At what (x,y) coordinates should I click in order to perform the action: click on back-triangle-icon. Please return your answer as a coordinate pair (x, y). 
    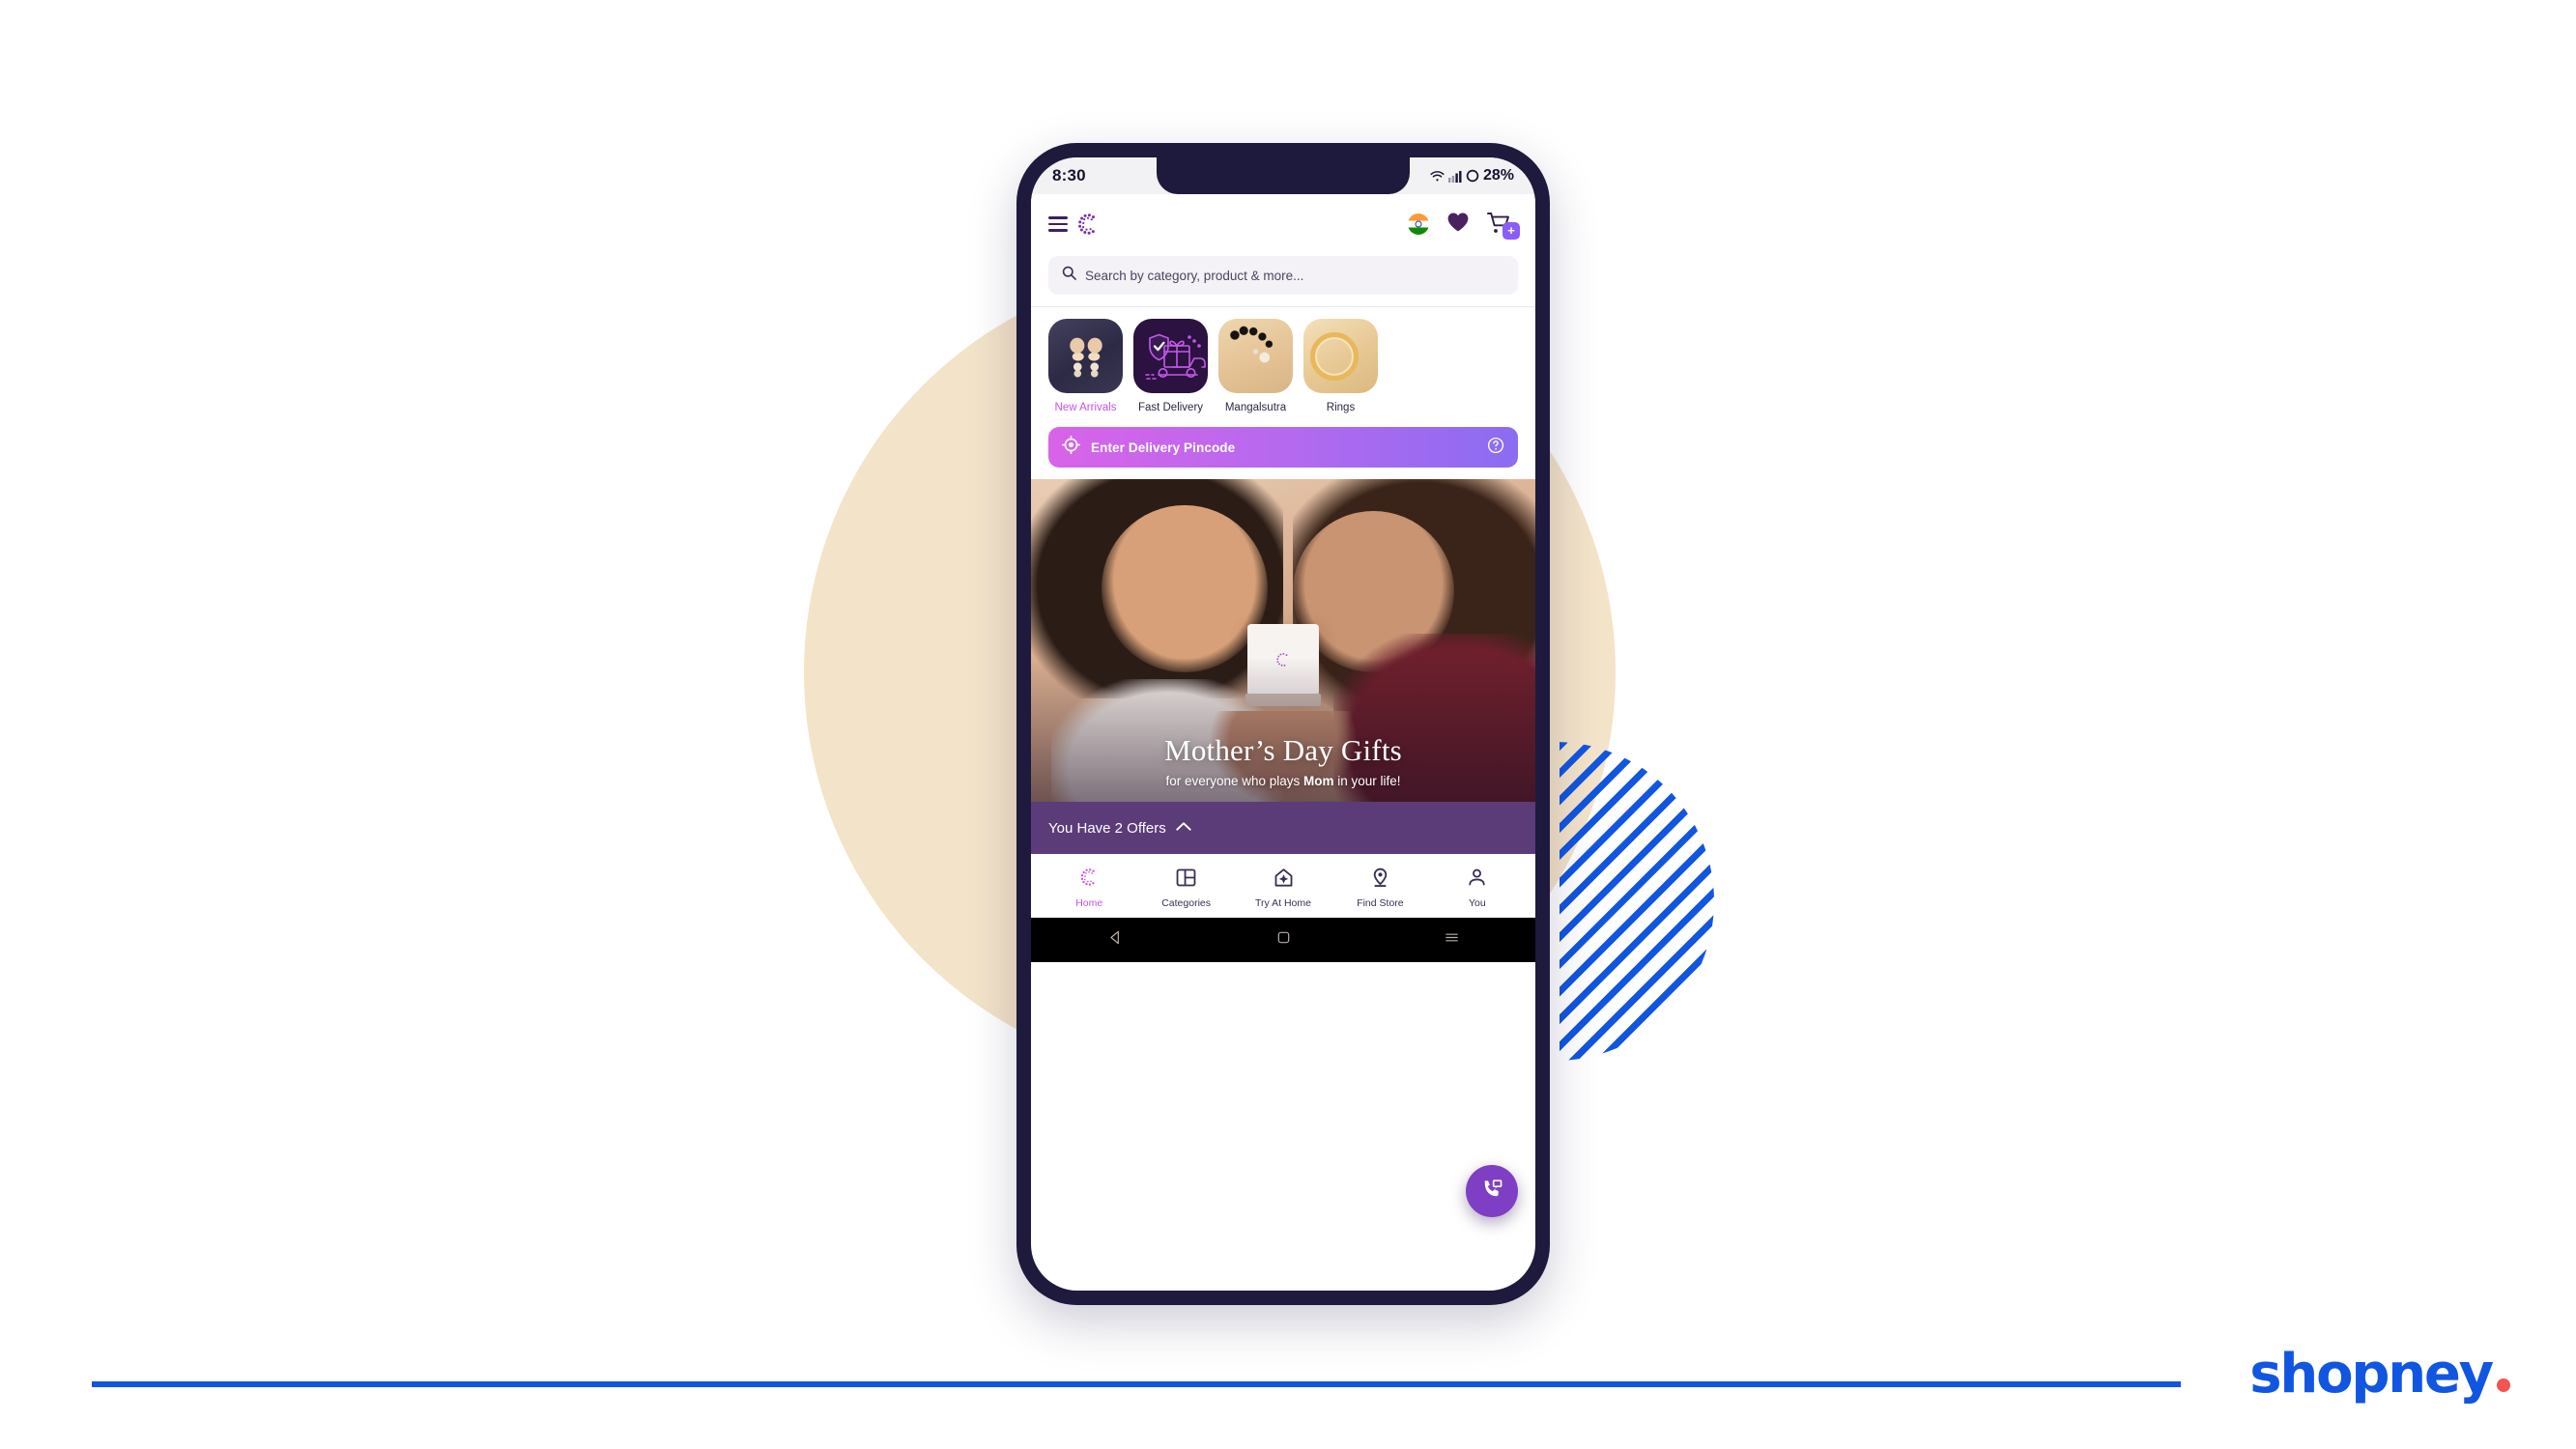
    Looking at the image, I should click on (1116, 940).